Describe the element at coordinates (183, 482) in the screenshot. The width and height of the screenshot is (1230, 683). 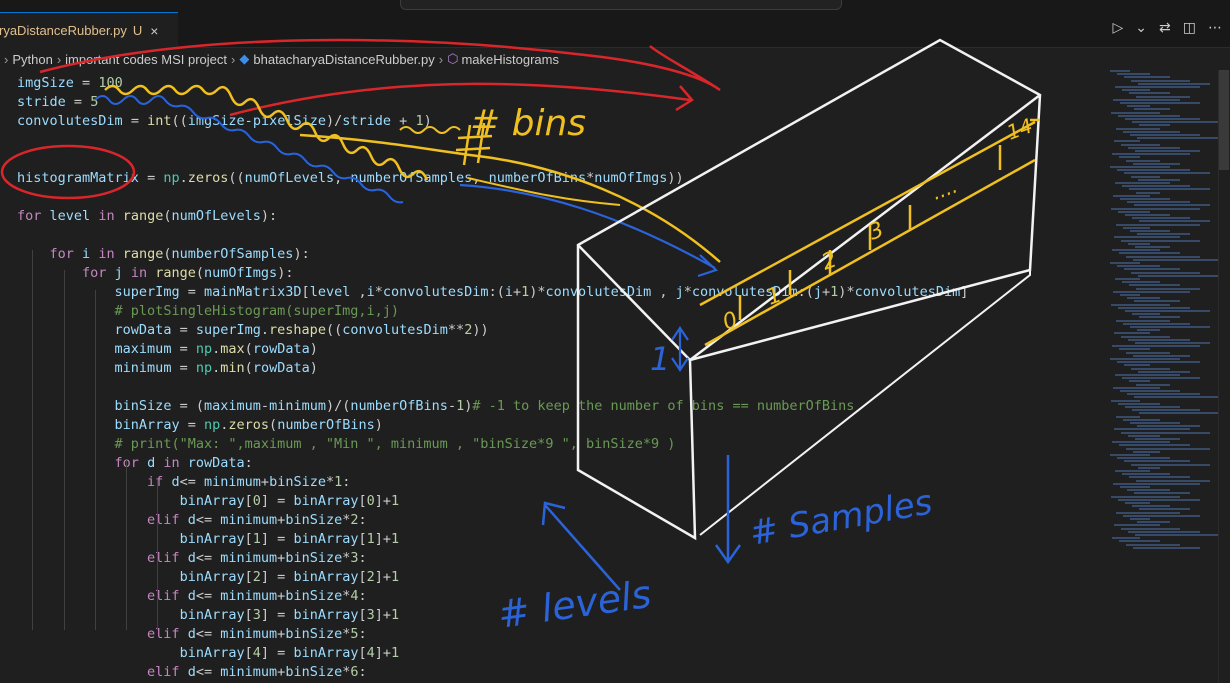
I see `code-line: if d<= minimum+binSize*1:` at that location.